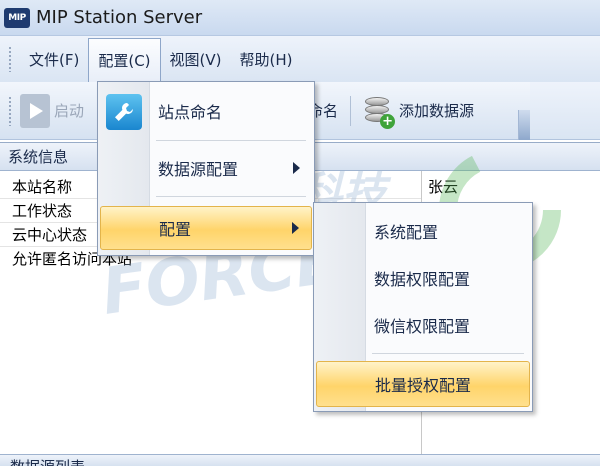  I want to click on menu-item-label: 数据权限配置, so click(422, 279).